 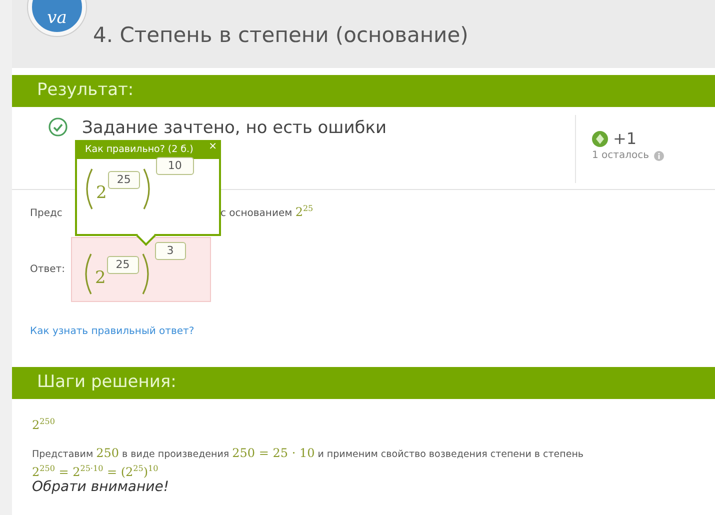 I want to click on note-heading: Обрати внимание!, so click(x=101, y=487).